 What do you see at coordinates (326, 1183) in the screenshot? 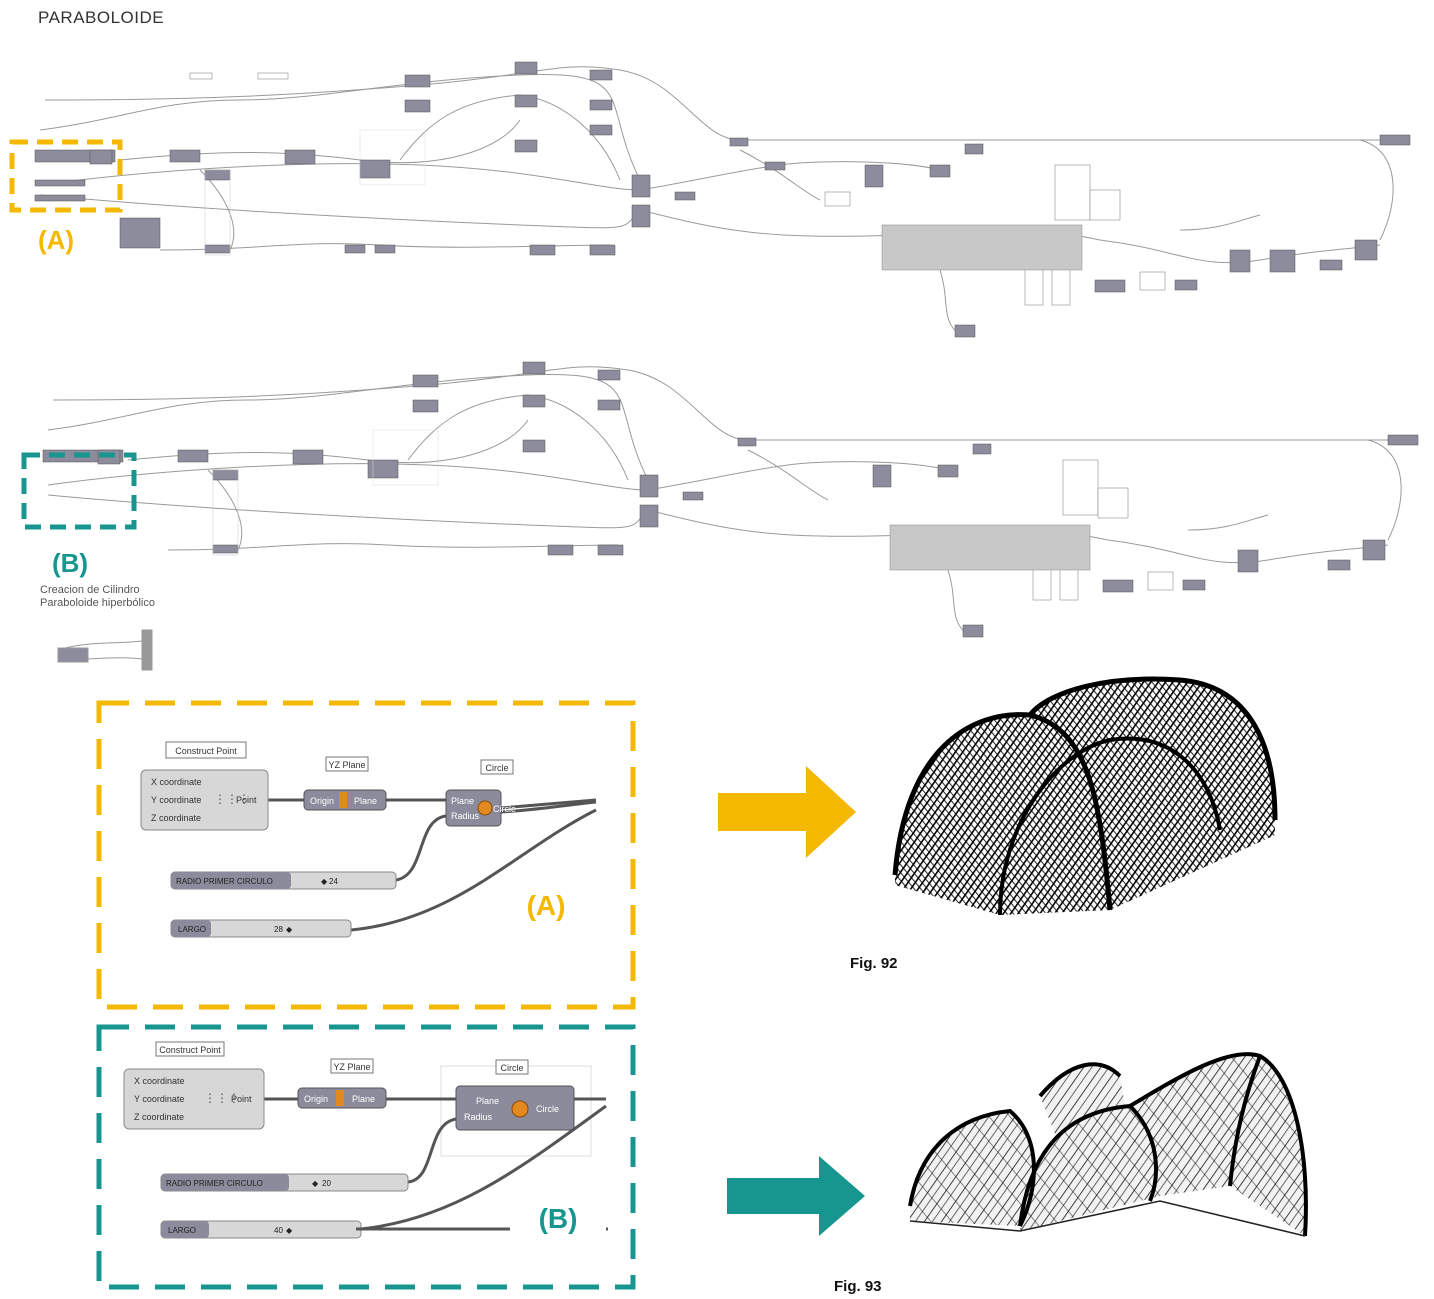
I see `slider1-value: 20` at bounding box center [326, 1183].